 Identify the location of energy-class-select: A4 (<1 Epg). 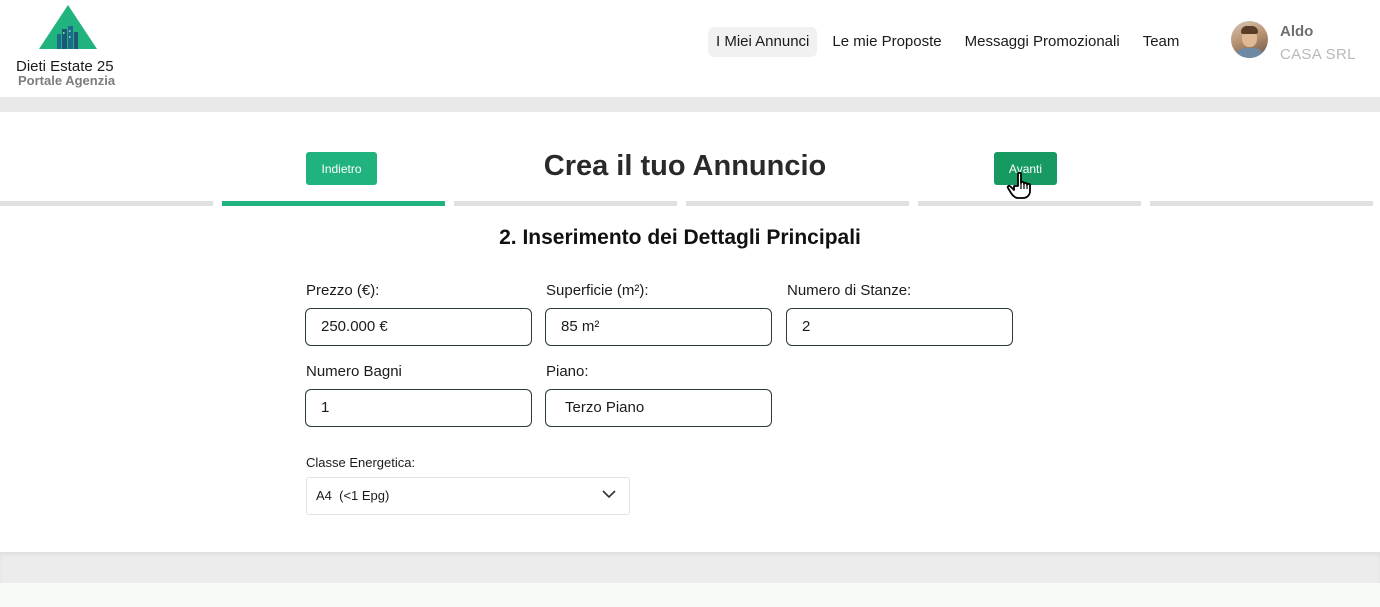
(468, 496).